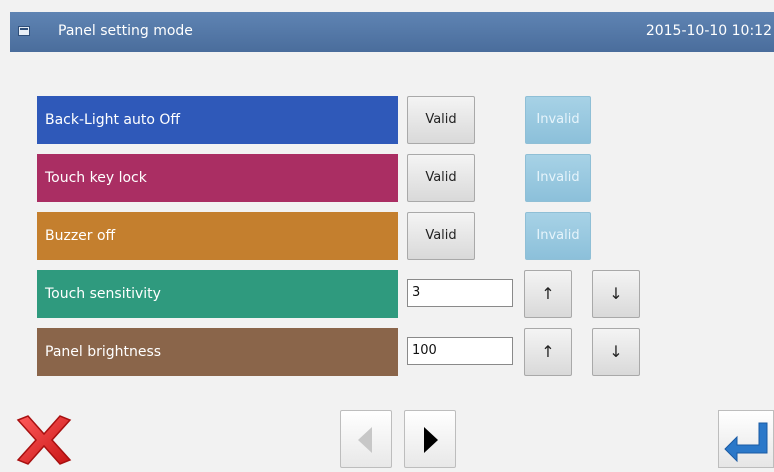 This screenshot has height=472, width=774. Describe the element at coordinates (125, 31) in the screenshot. I see `page-title: Panel setting mode` at that location.